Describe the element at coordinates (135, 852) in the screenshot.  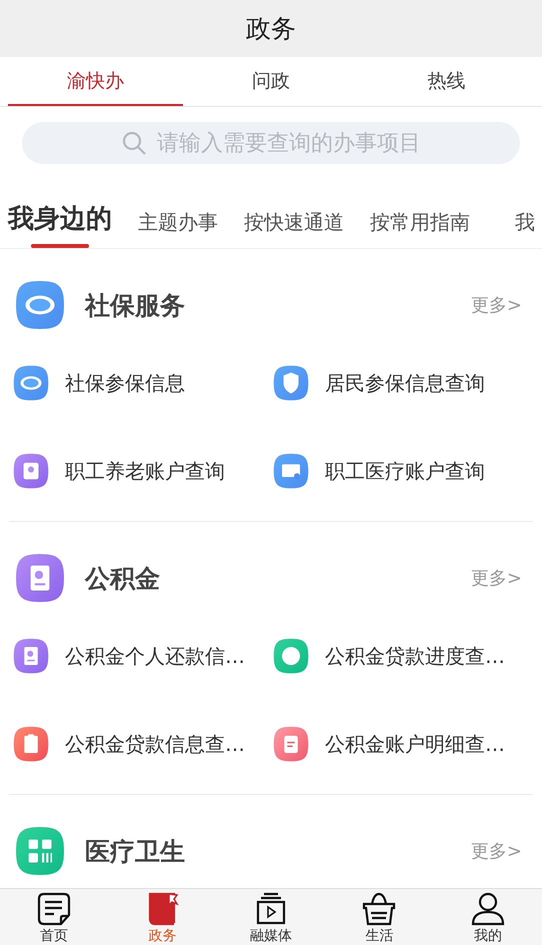
I see `section-title: 医疗卫生` at that location.